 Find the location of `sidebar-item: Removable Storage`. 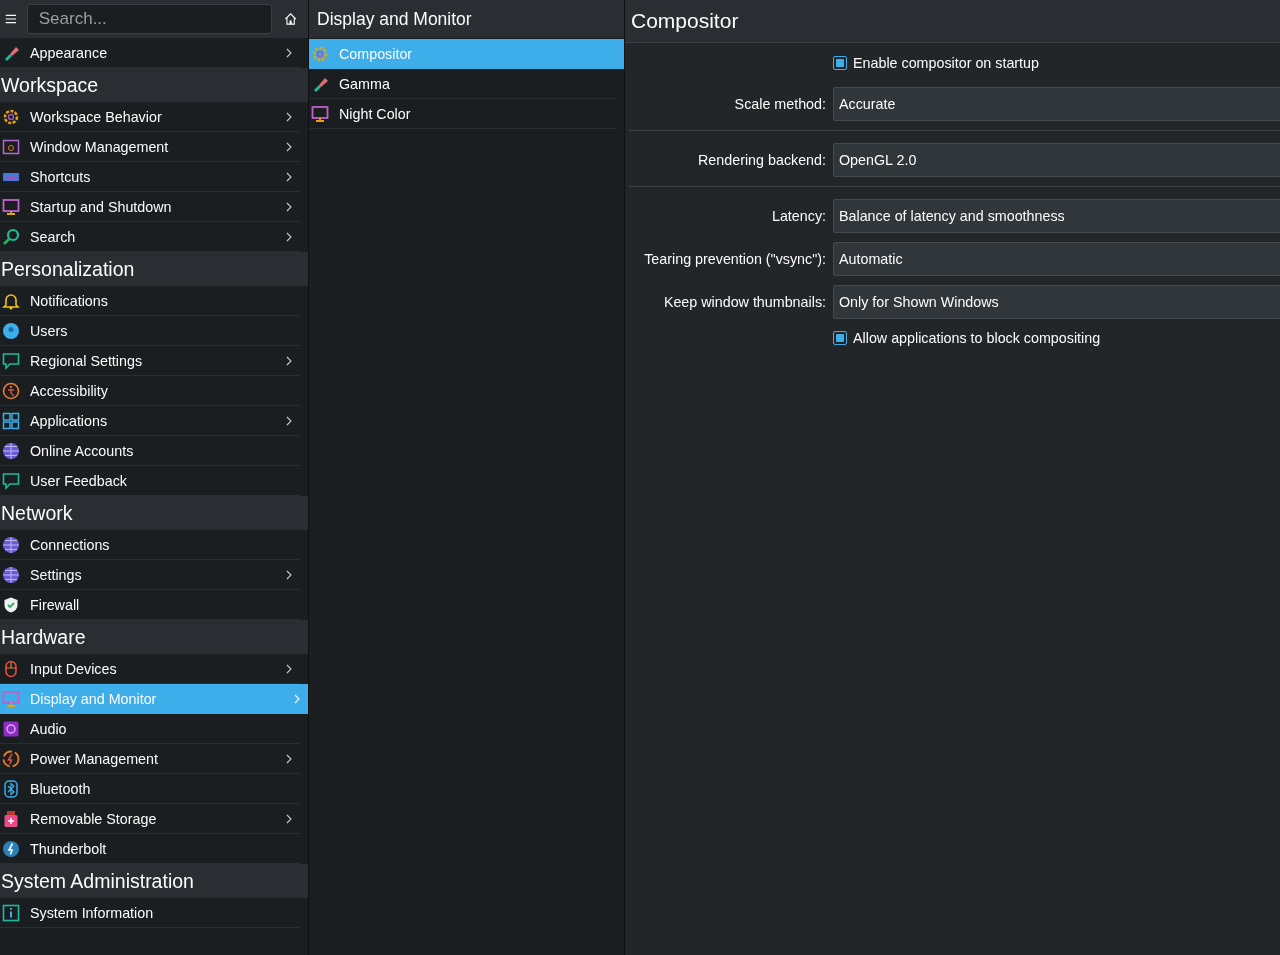

sidebar-item: Removable Storage is located at coordinates (150, 819).